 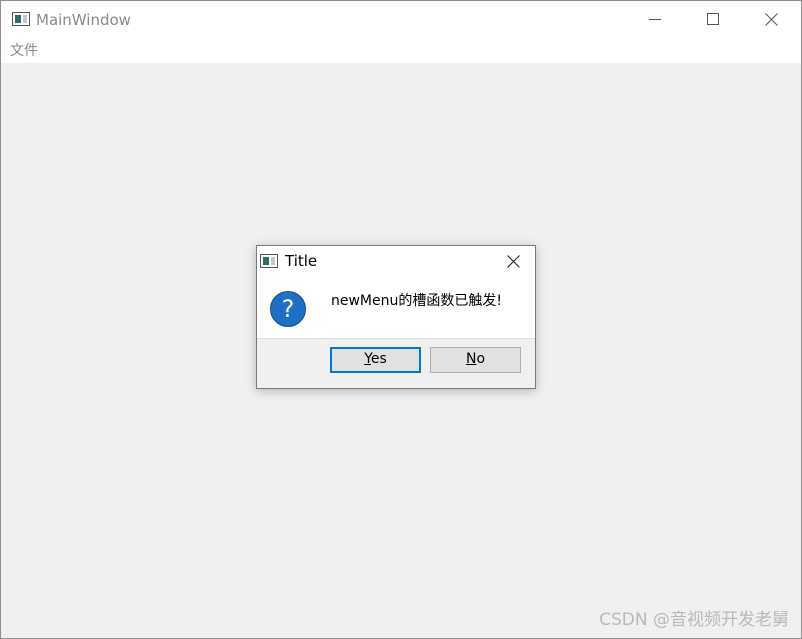 I want to click on no-button: No, so click(x=475, y=360).